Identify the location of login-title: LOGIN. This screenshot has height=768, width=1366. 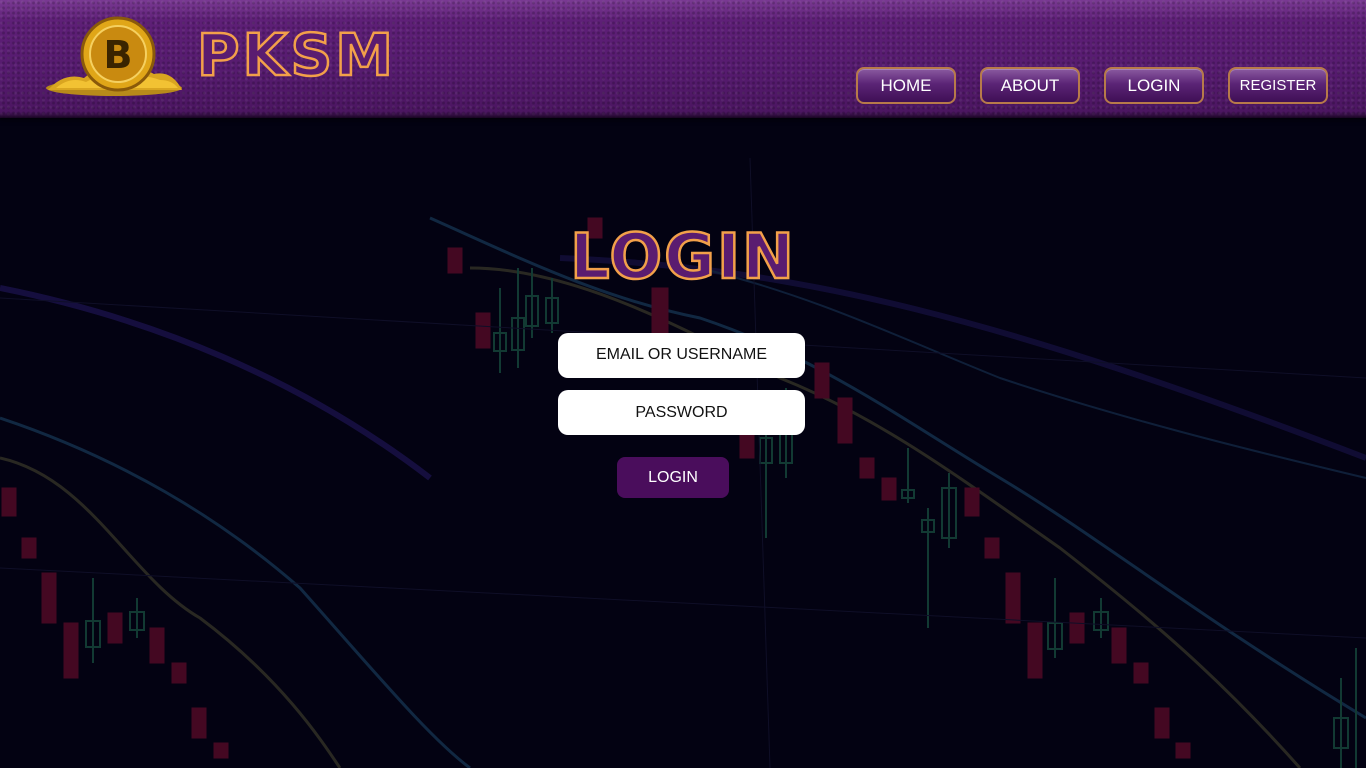
(682, 256).